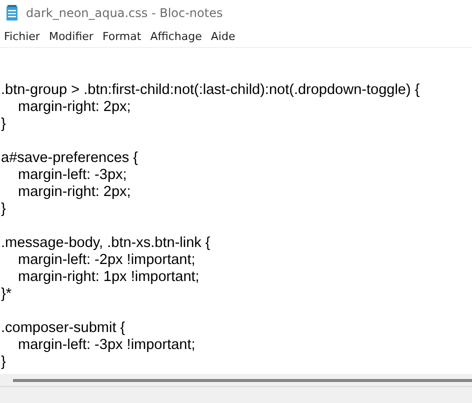 The height and width of the screenshot is (403, 472). I want to click on code-line: margin-left: -3px !important;, so click(107, 345).